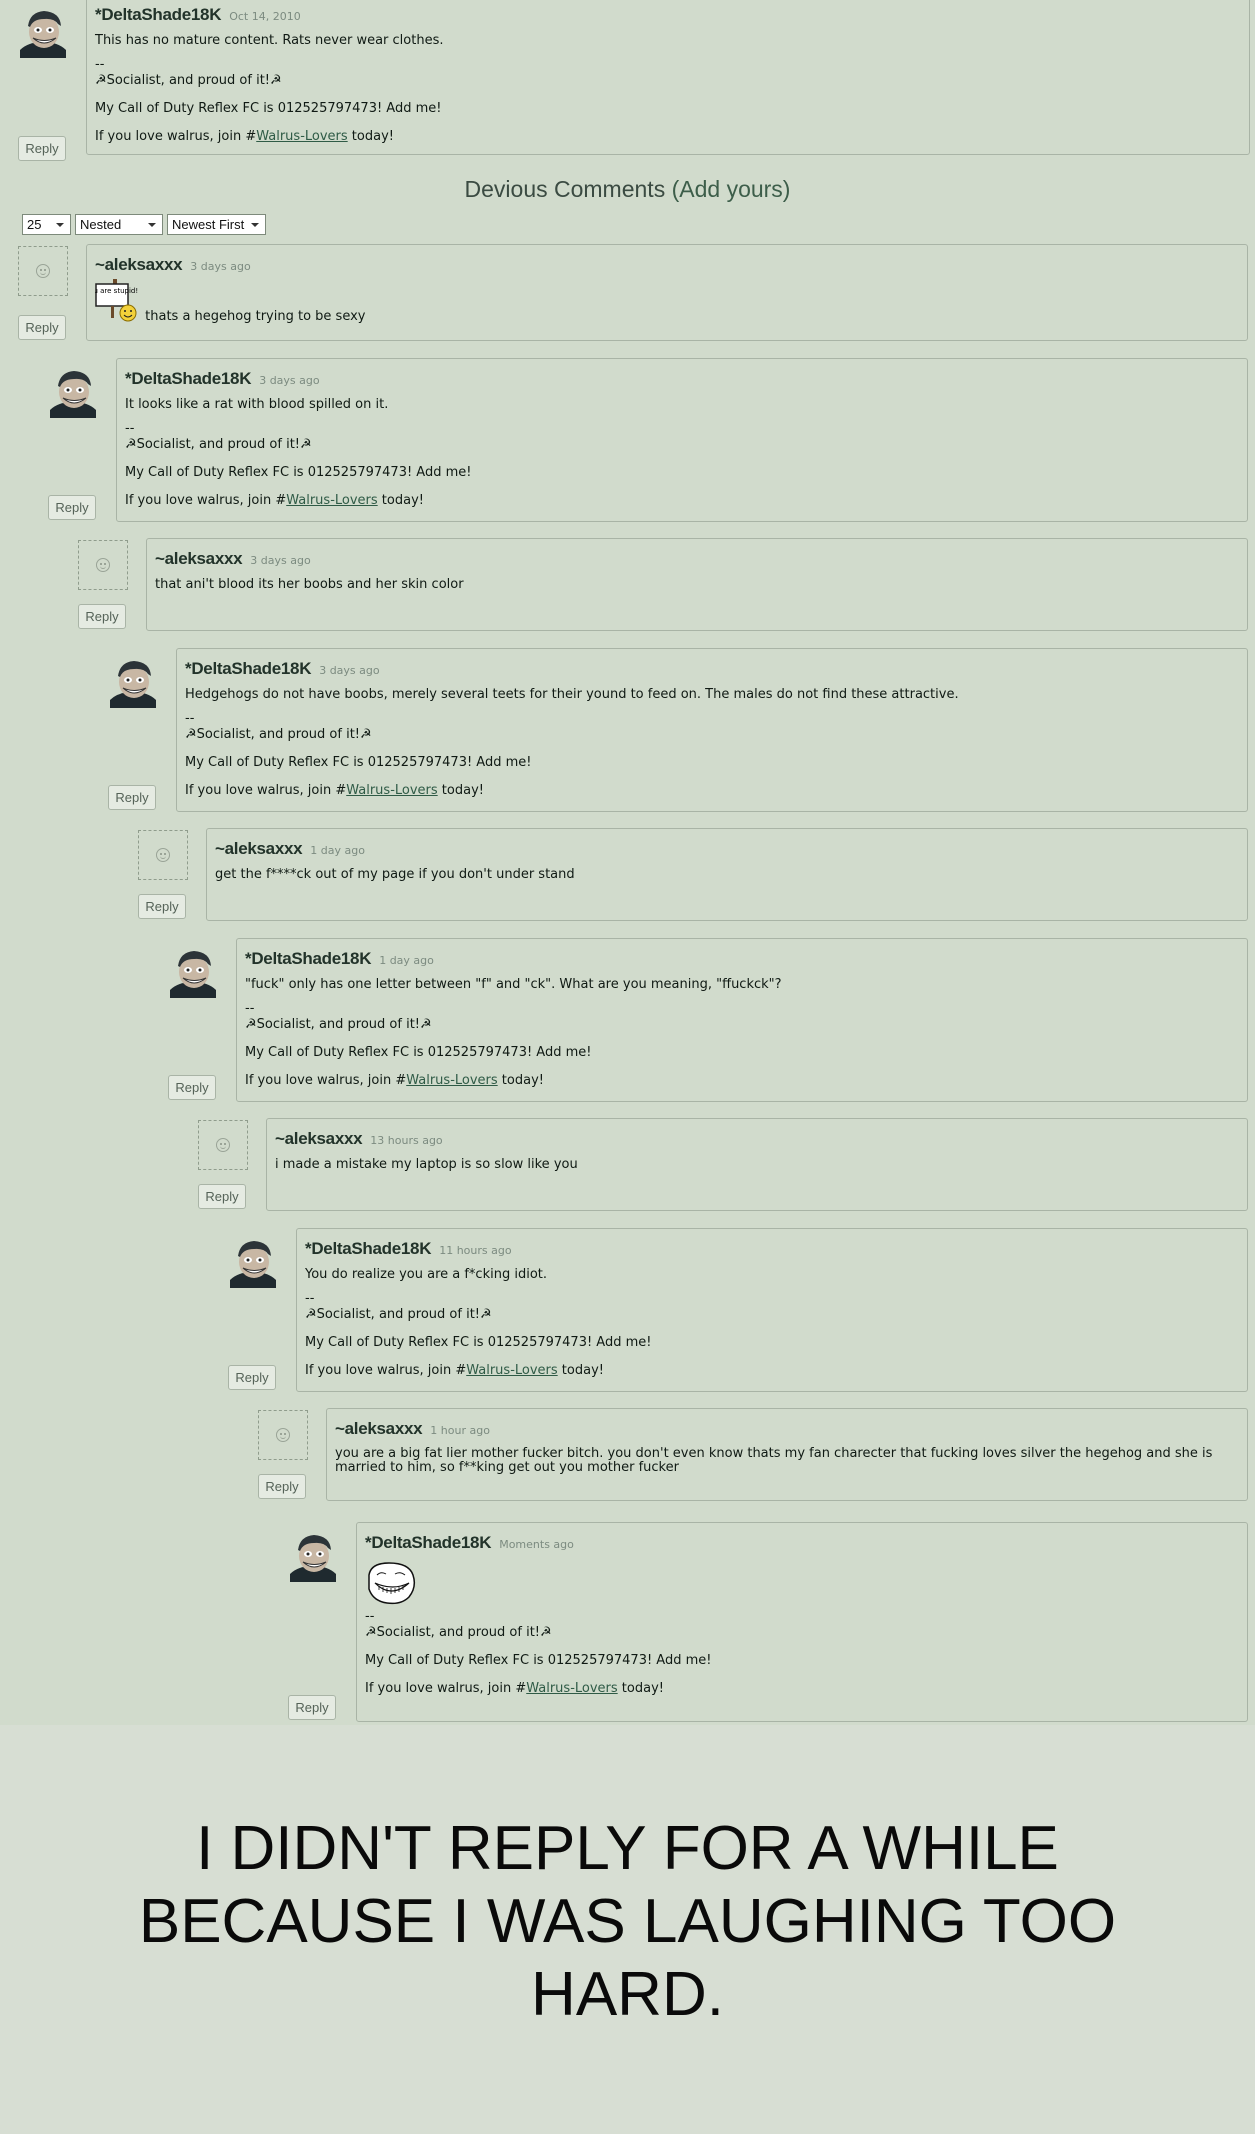  Describe the element at coordinates (426, 1274) in the screenshot. I see `comment-body: You do realize you are a f*cking idiot.` at that location.